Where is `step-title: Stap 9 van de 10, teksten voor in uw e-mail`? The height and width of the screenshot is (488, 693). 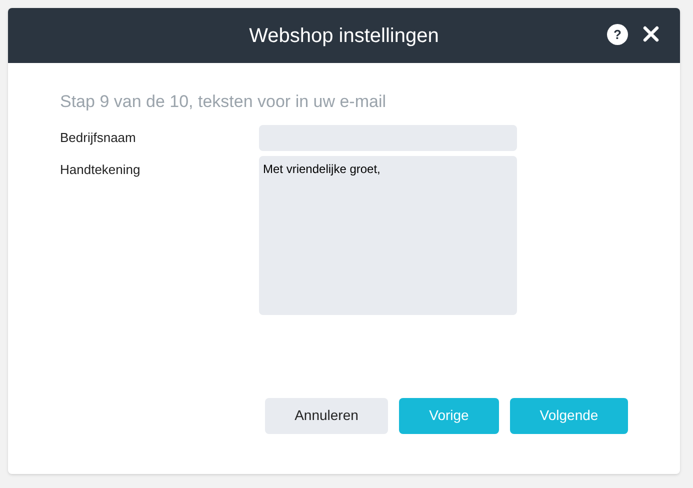
step-title: Stap 9 van de 10, teksten voor in uw e-mail is located at coordinates (224, 102).